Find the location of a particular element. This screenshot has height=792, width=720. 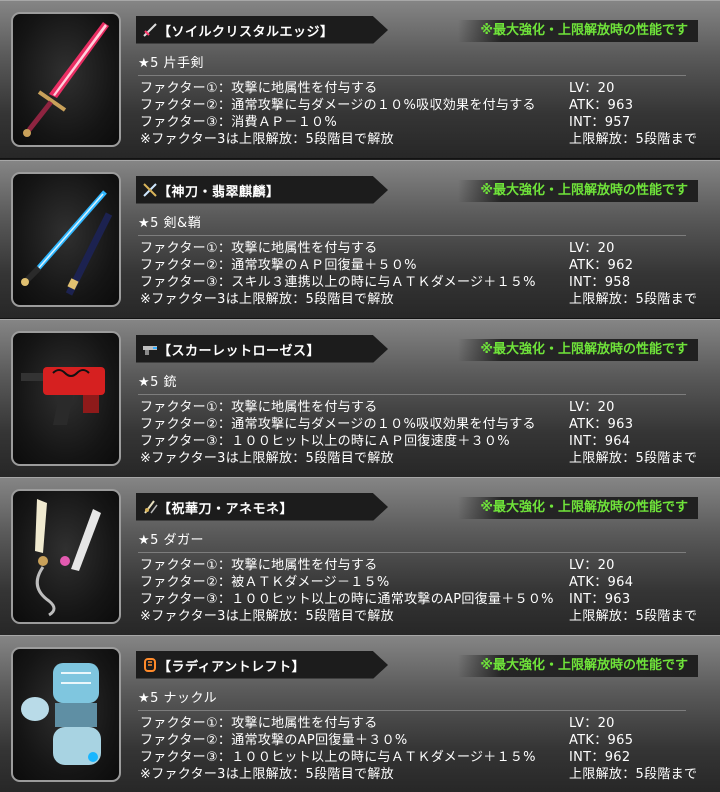

factor-2: ファクター②：通常攻撃のＡＰ回復量＋５０% is located at coordinates (278, 265).